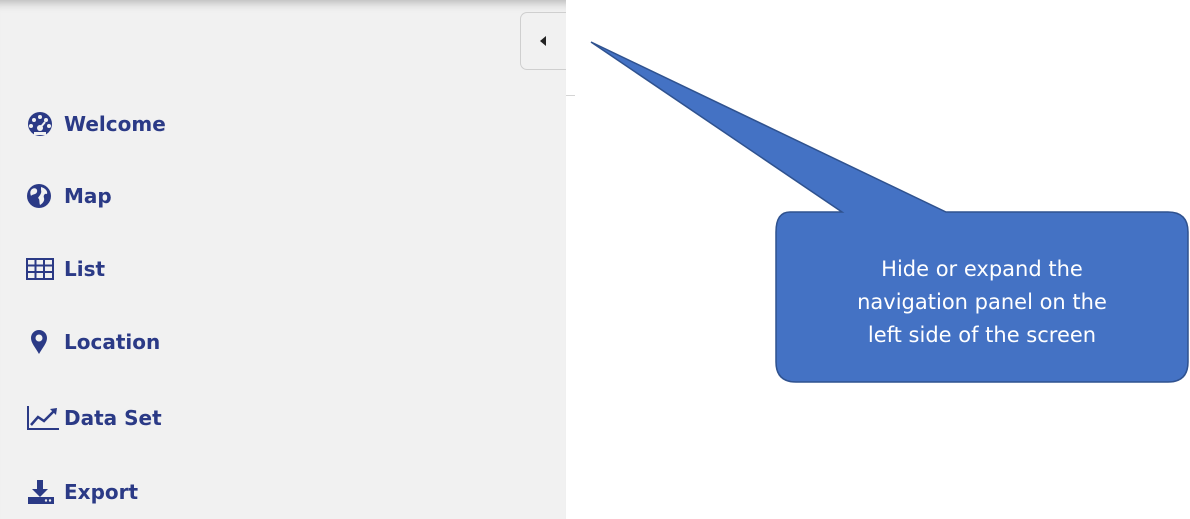  What do you see at coordinates (45, 418) in the screenshot?
I see `line-chart-icon` at bounding box center [45, 418].